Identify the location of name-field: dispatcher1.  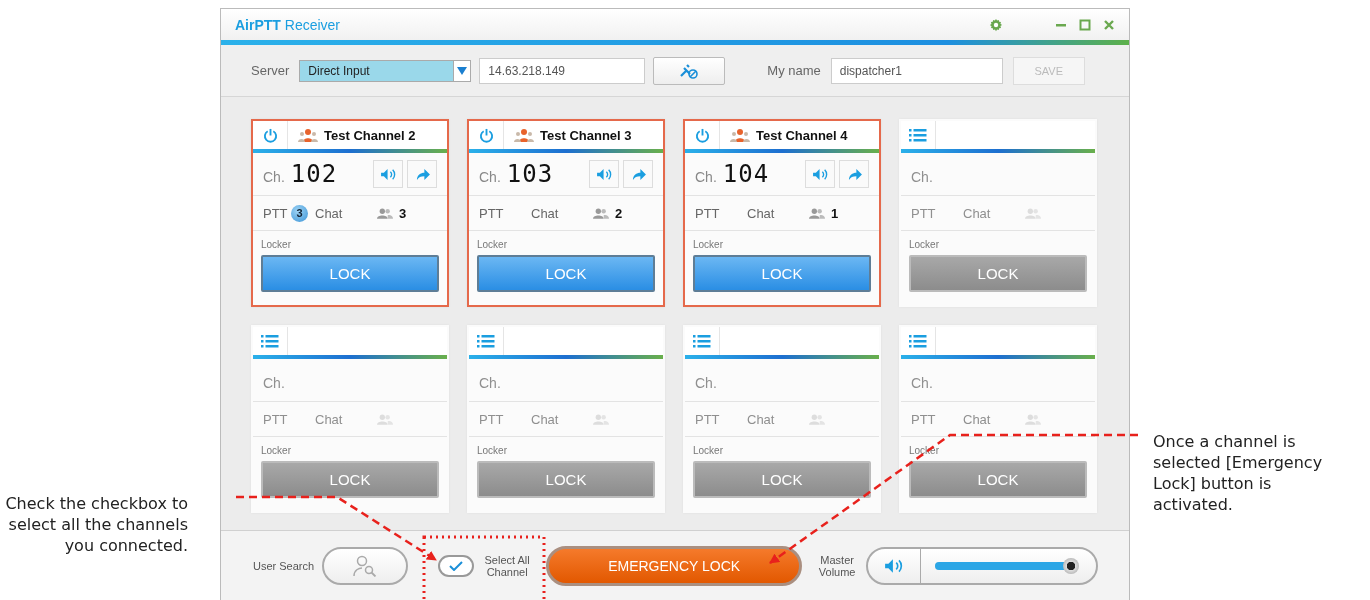
(916, 70).